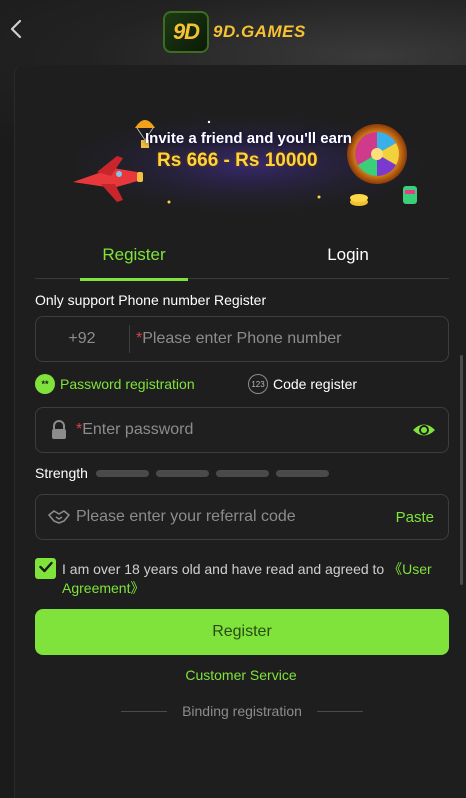 This screenshot has width=466, height=798. I want to click on agreement-checkbox, so click(45, 568).